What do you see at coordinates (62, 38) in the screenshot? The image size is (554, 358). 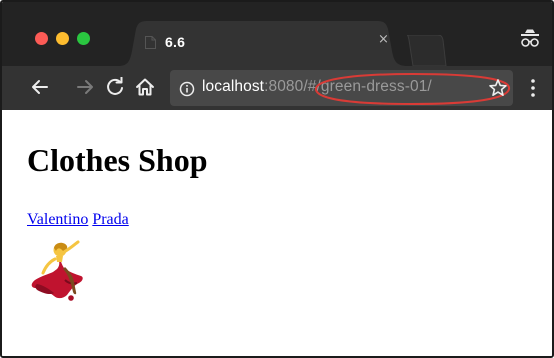 I see `minimize-window-button` at bounding box center [62, 38].